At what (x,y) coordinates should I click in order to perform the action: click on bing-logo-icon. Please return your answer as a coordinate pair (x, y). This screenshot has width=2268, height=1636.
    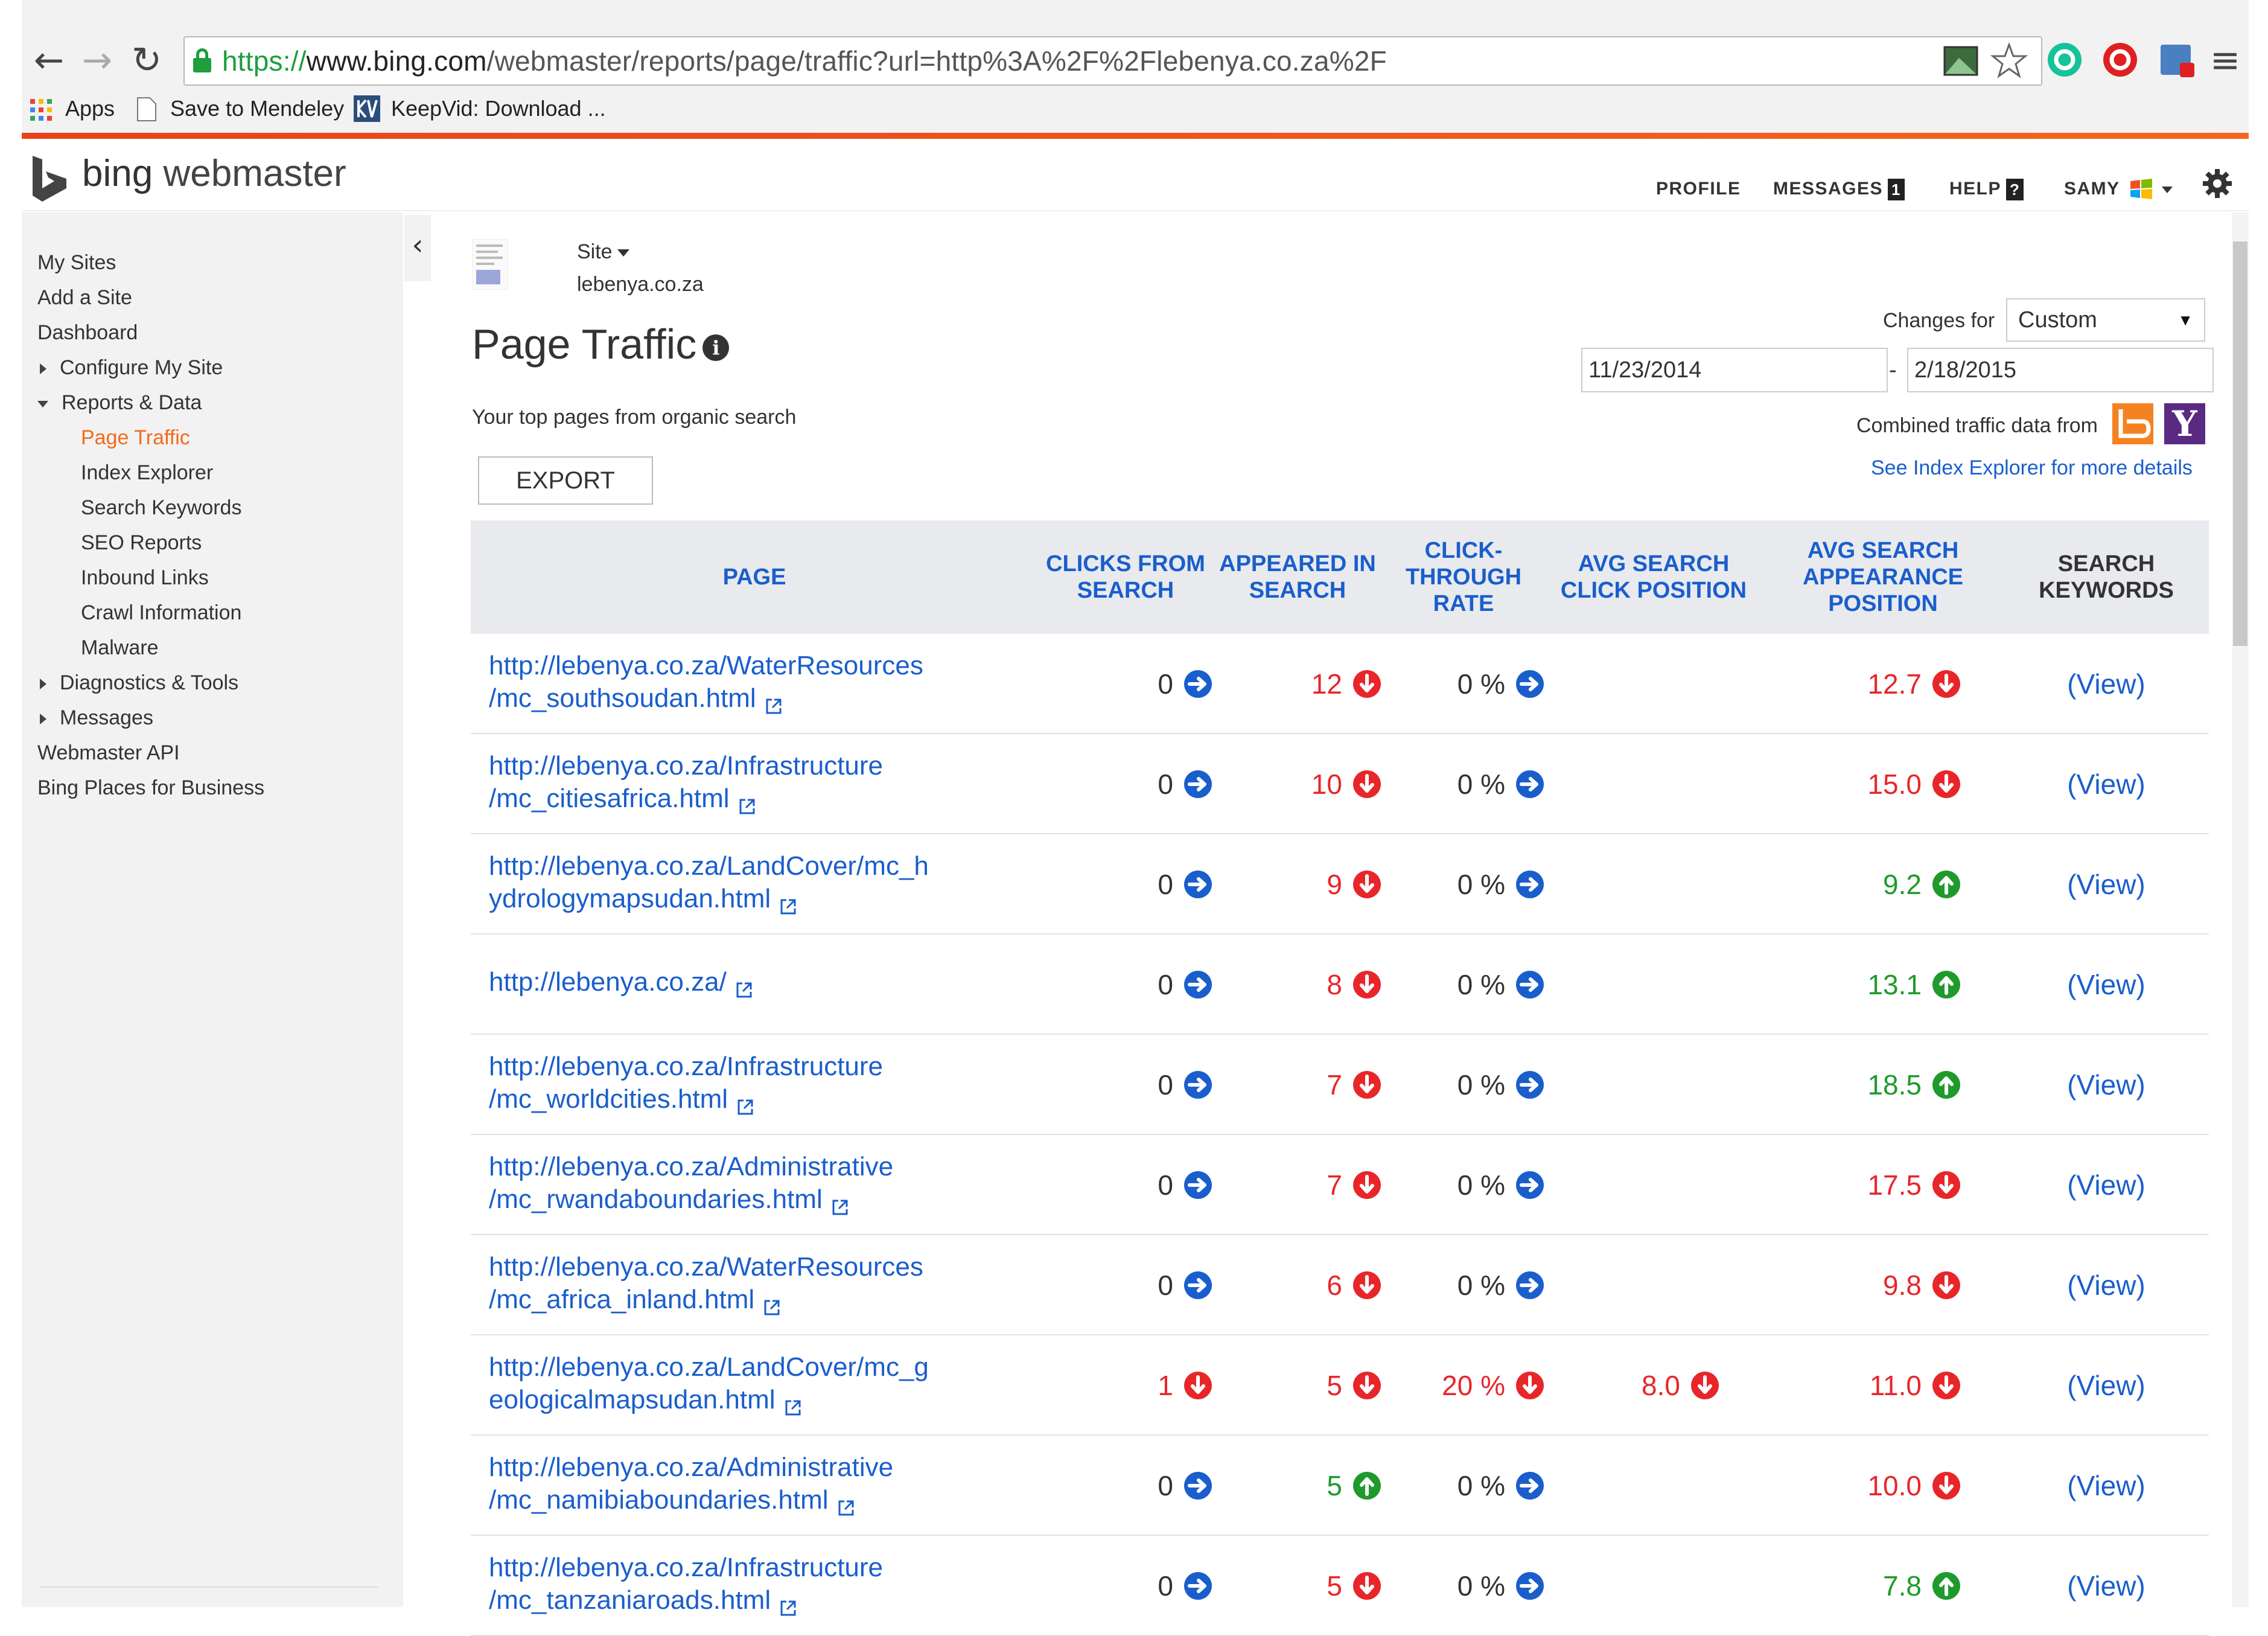
    Looking at the image, I should click on (49, 179).